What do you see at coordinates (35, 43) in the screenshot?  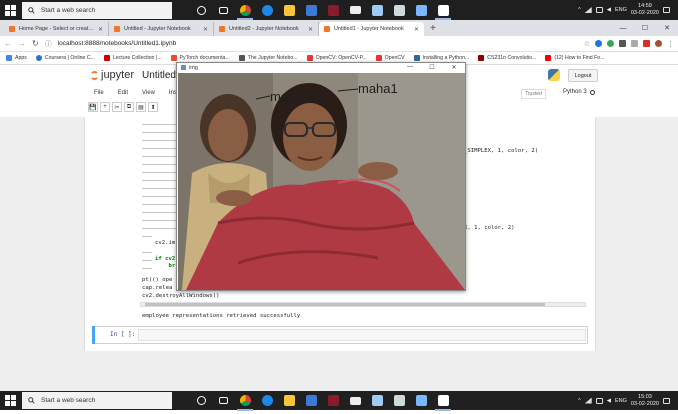 I see `reload-icon: ↻` at bounding box center [35, 43].